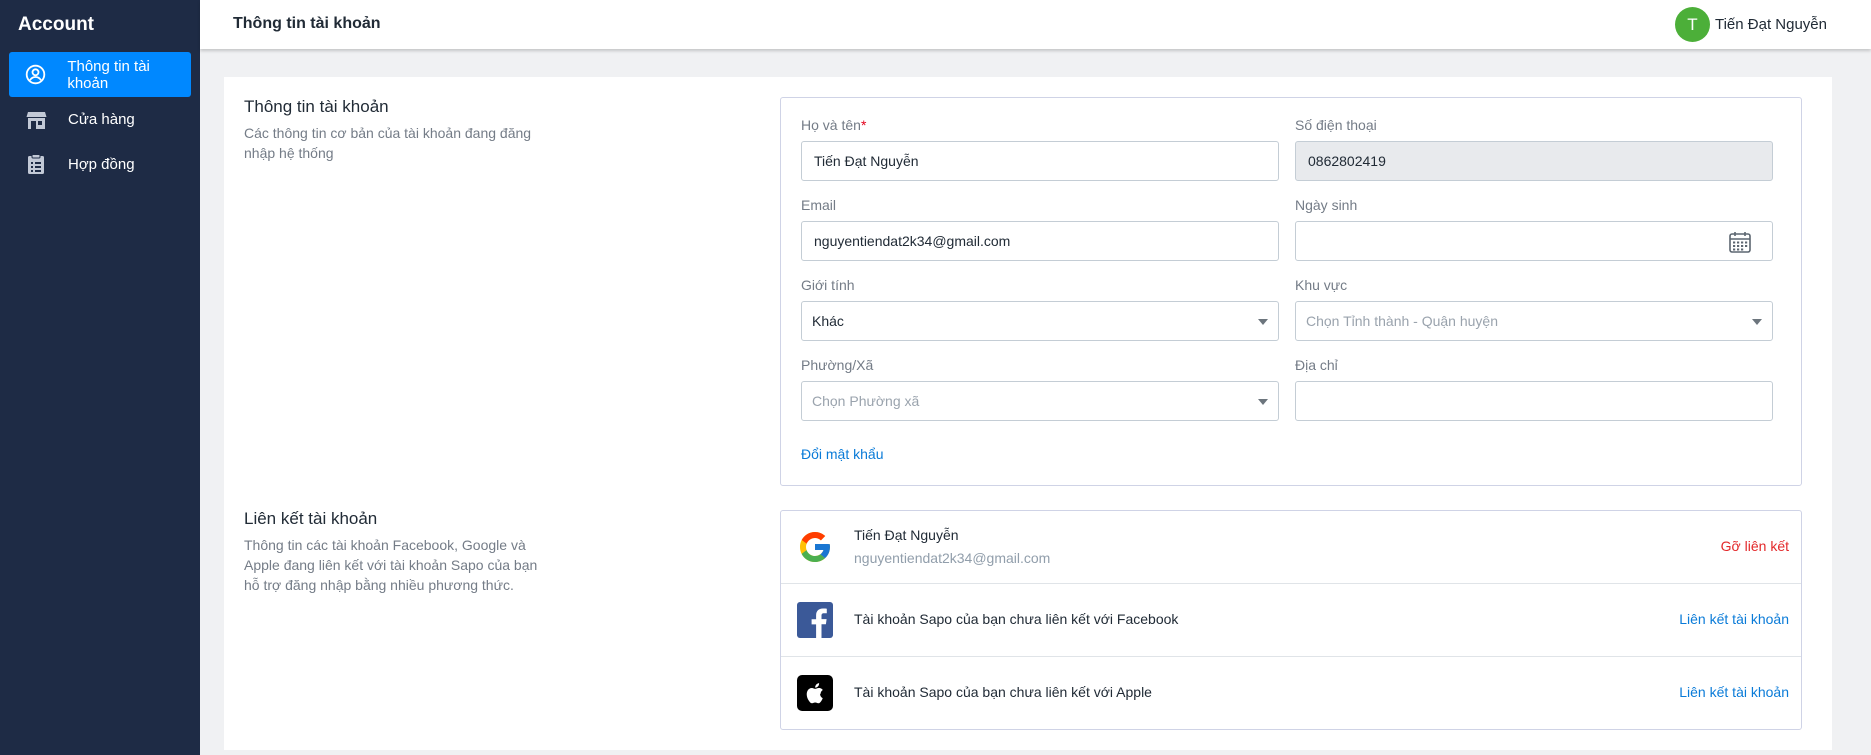 The width and height of the screenshot is (1871, 755). Describe the element at coordinates (1402, 321) in the screenshot. I see `region-placeholder: Chọn Tỉnh thành - Quận huyện` at that location.